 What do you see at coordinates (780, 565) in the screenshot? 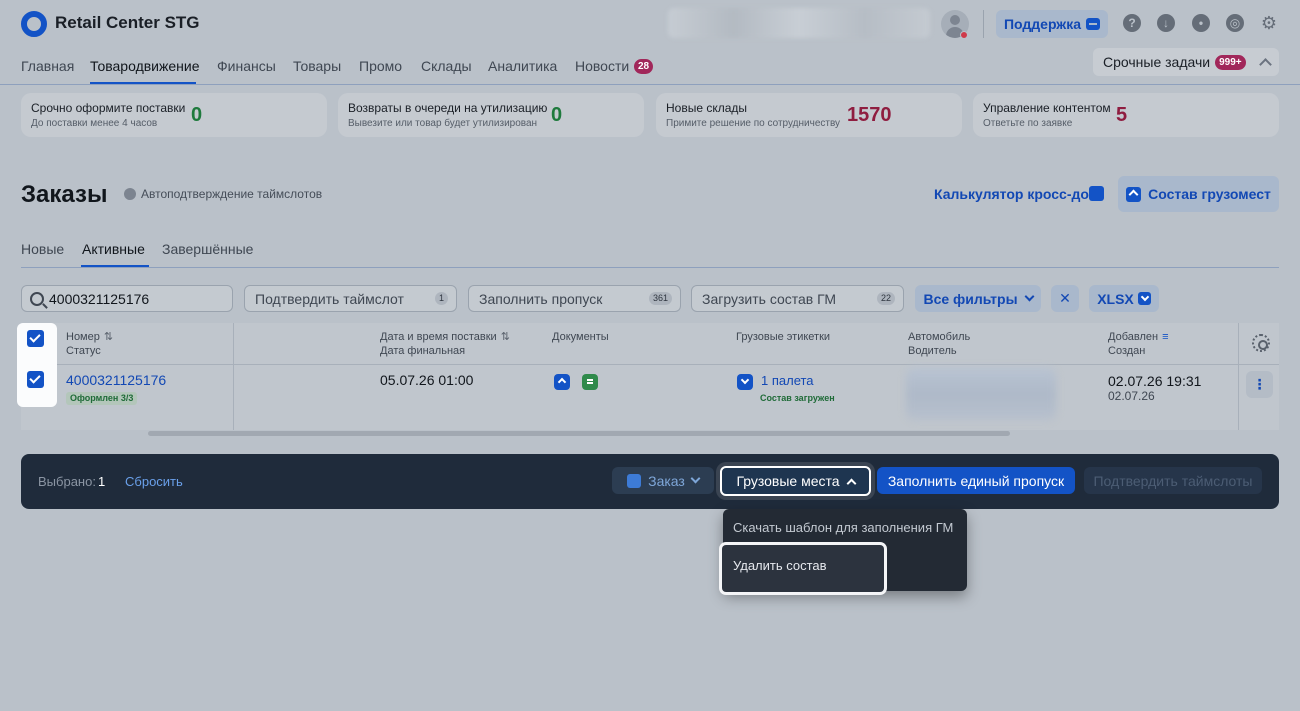
I see `dropdown-item-delete-composition: Удалить состав` at bounding box center [780, 565].